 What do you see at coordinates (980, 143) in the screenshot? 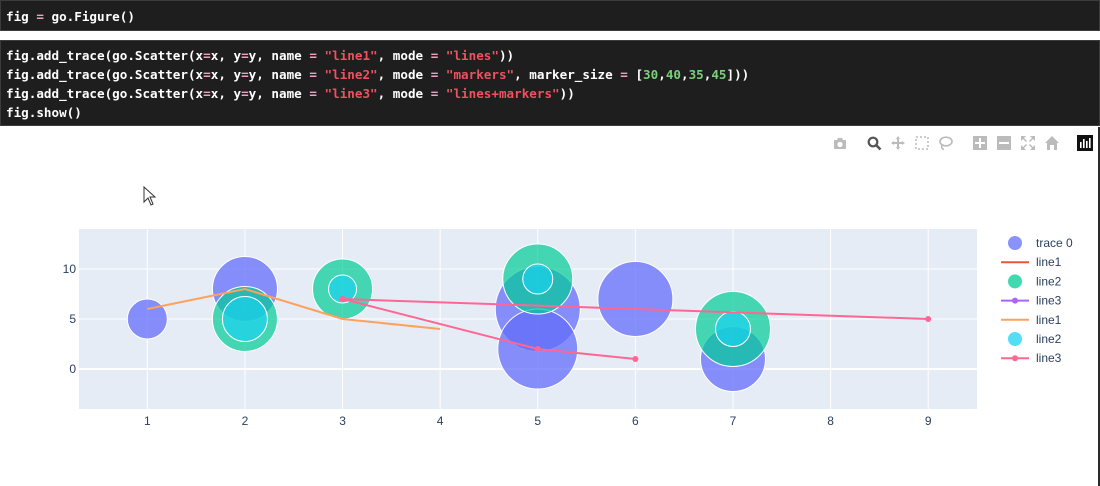
I see `zoom-in-icon` at bounding box center [980, 143].